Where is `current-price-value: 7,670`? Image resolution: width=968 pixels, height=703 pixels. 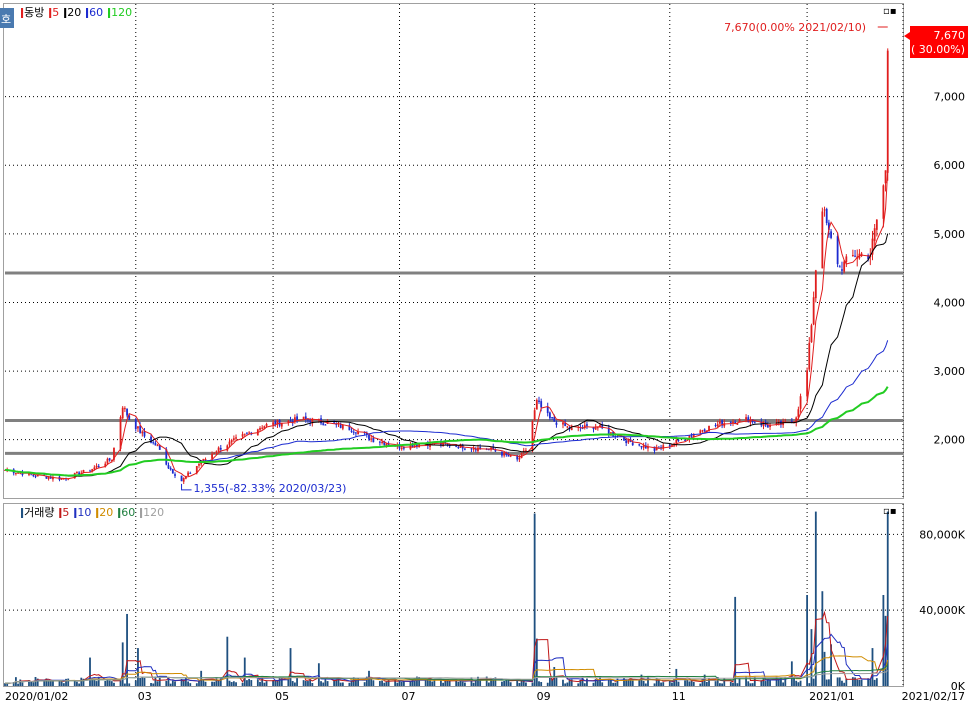 current-price-value: 7,670 is located at coordinates (950, 35).